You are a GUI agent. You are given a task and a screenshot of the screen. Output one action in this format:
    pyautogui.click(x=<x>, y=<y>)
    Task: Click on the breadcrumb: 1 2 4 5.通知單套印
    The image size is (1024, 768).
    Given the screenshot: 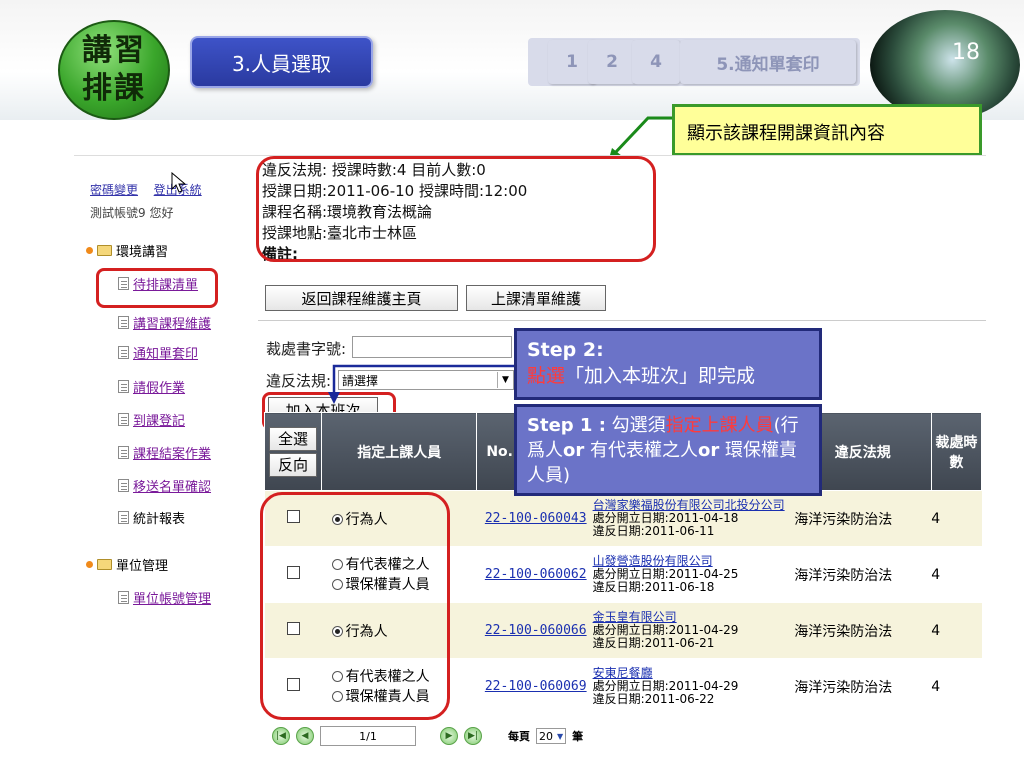 What is the action you would take?
    pyautogui.click(x=694, y=62)
    